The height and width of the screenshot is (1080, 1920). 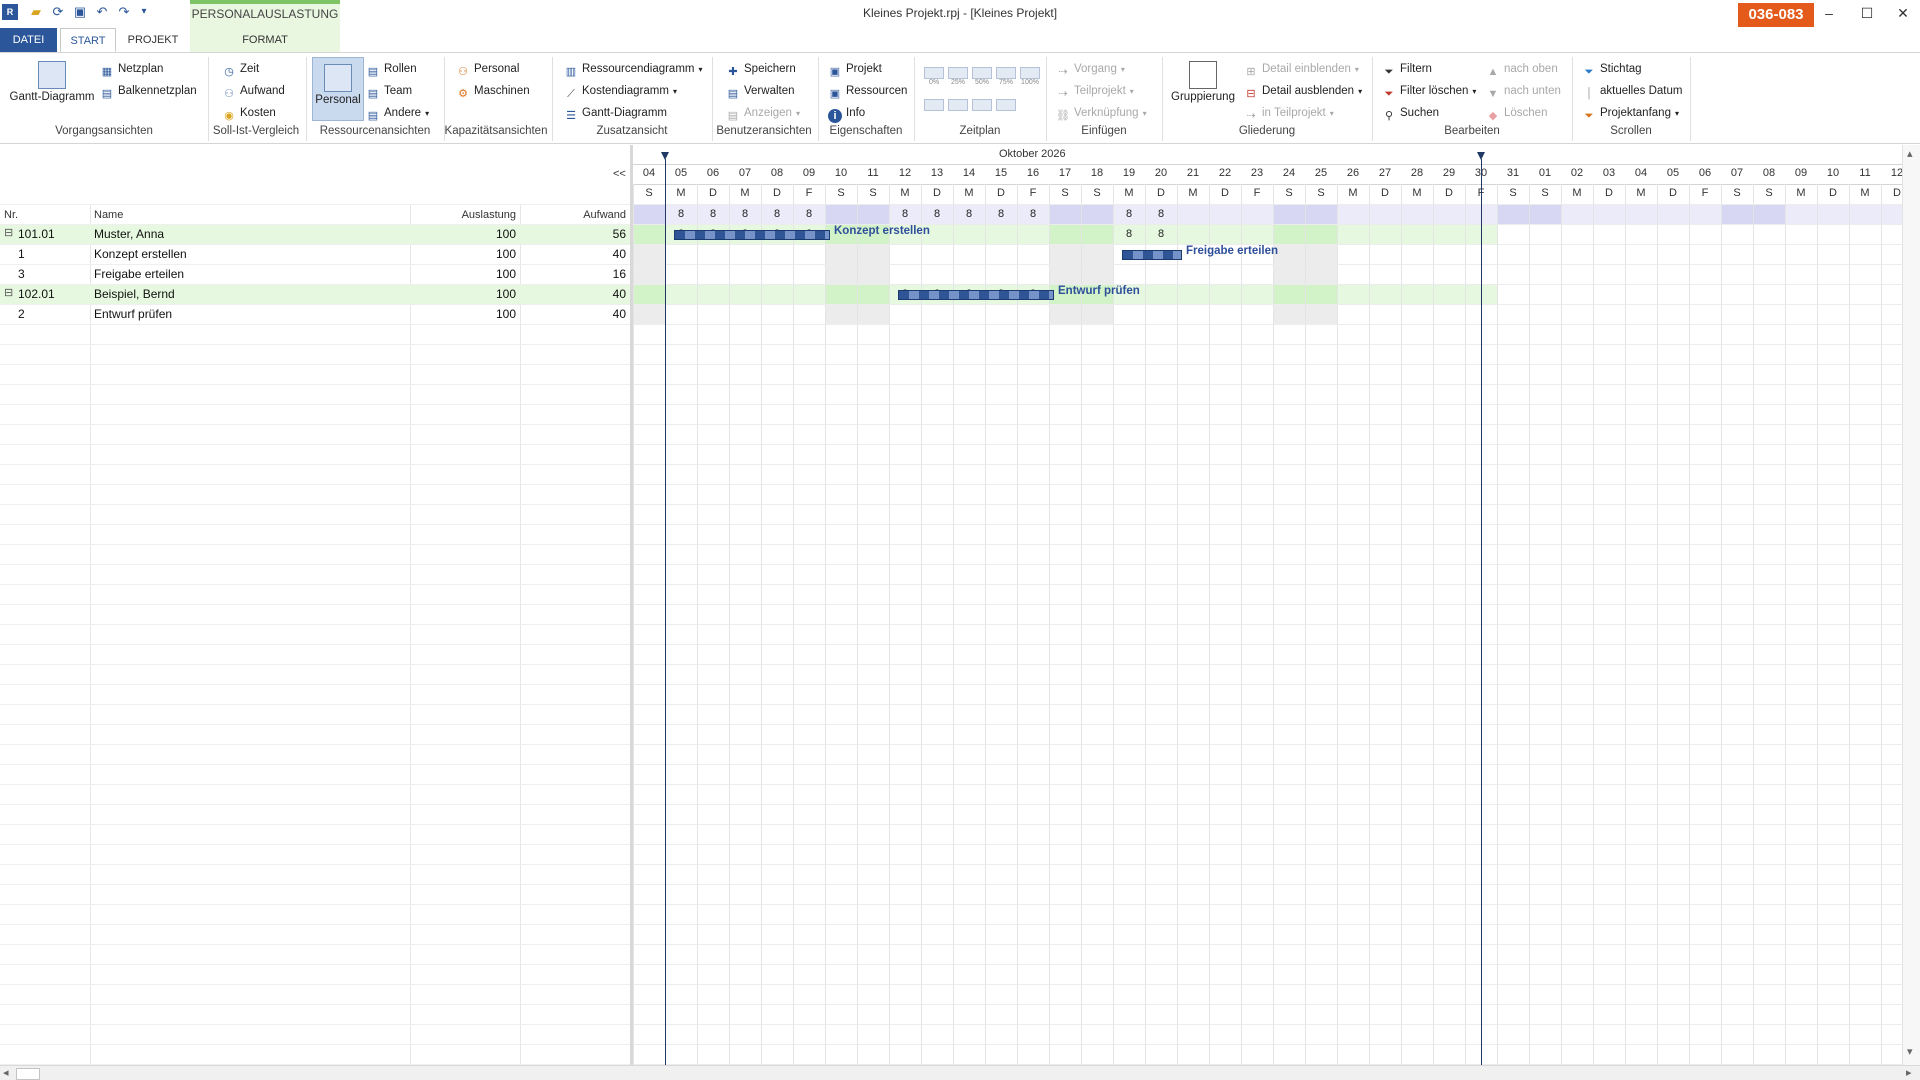 What do you see at coordinates (1522, 69) in the screenshot?
I see `nach-oben-button: ▲ nach oben` at bounding box center [1522, 69].